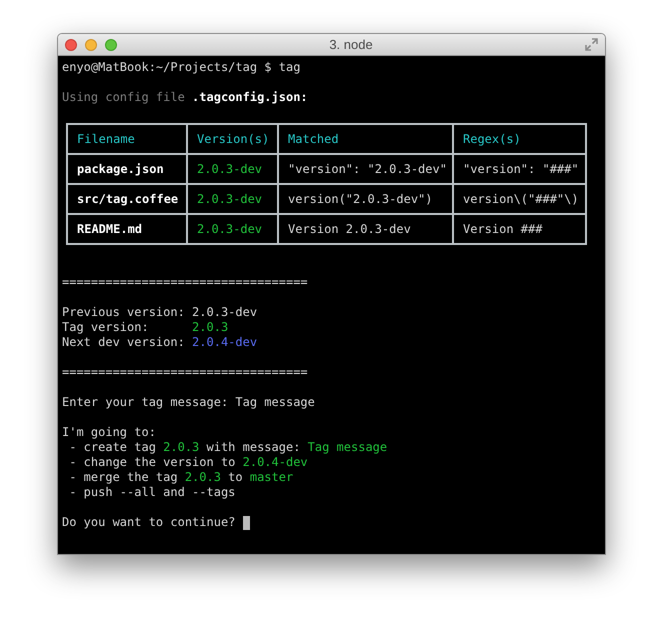 This screenshot has width=663, height=635. I want to click on terminal-line: Enter your tag message: Tag message, so click(188, 402).